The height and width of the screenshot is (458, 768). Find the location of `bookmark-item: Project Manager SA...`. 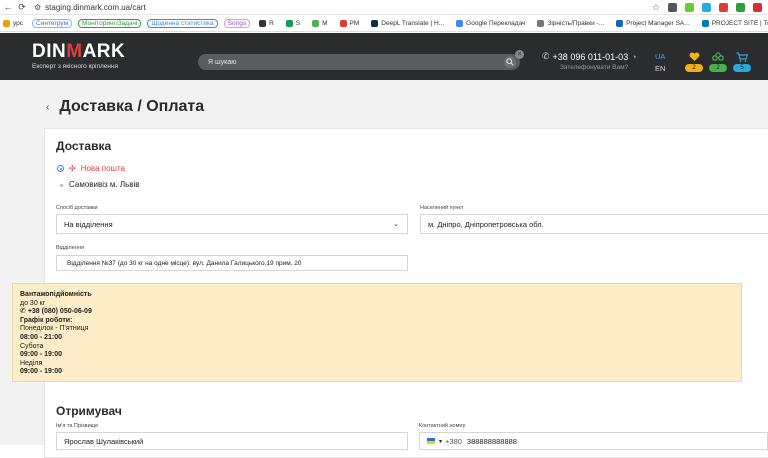

bookmark-item: Project Manager SA... is located at coordinates (653, 23).